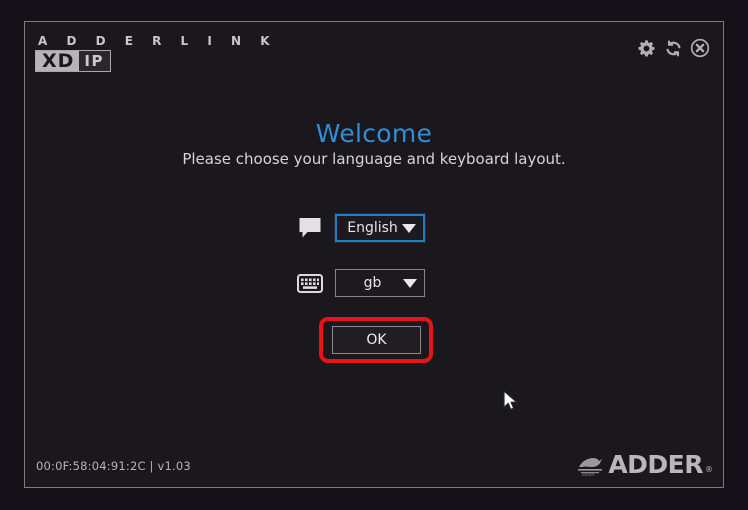 The width and height of the screenshot is (748, 510). What do you see at coordinates (372, 228) in the screenshot?
I see `language-value: English` at bounding box center [372, 228].